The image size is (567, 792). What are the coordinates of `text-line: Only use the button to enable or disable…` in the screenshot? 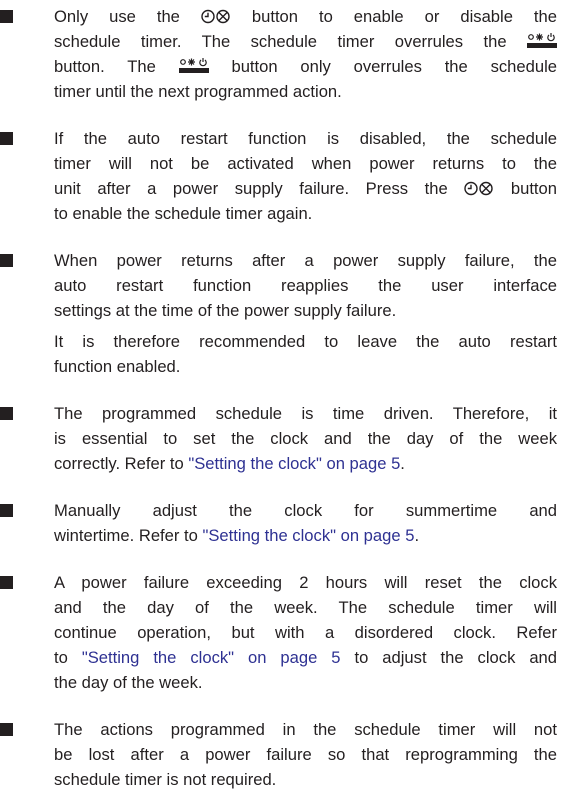 It's located at (305, 16).